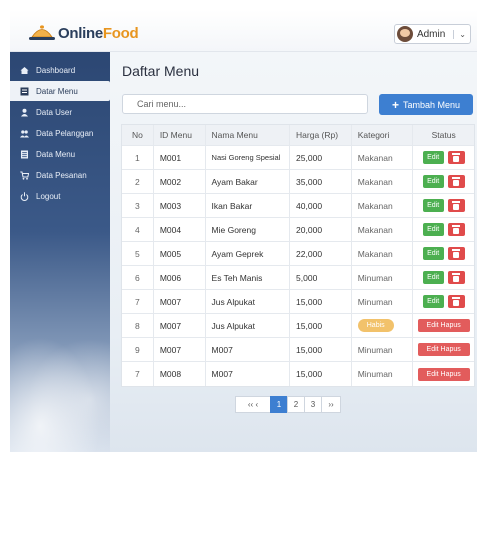 The image size is (477, 545). I want to click on table-cell: Jus Alpukat, so click(248, 301).